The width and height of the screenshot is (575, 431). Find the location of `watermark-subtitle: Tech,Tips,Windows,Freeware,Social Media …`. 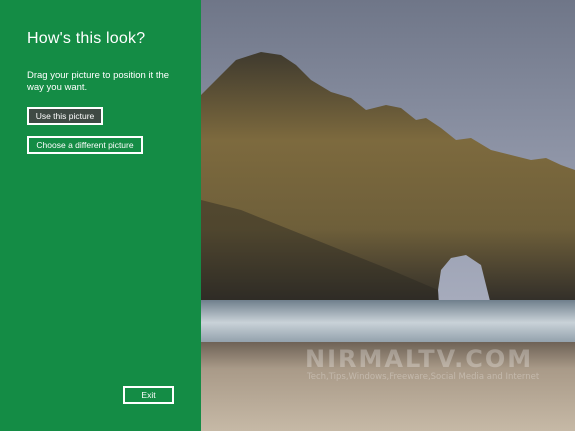

watermark-subtitle: Tech,Tips,Windows,Freeware,Social Media … is located at coordinates (423, 377).